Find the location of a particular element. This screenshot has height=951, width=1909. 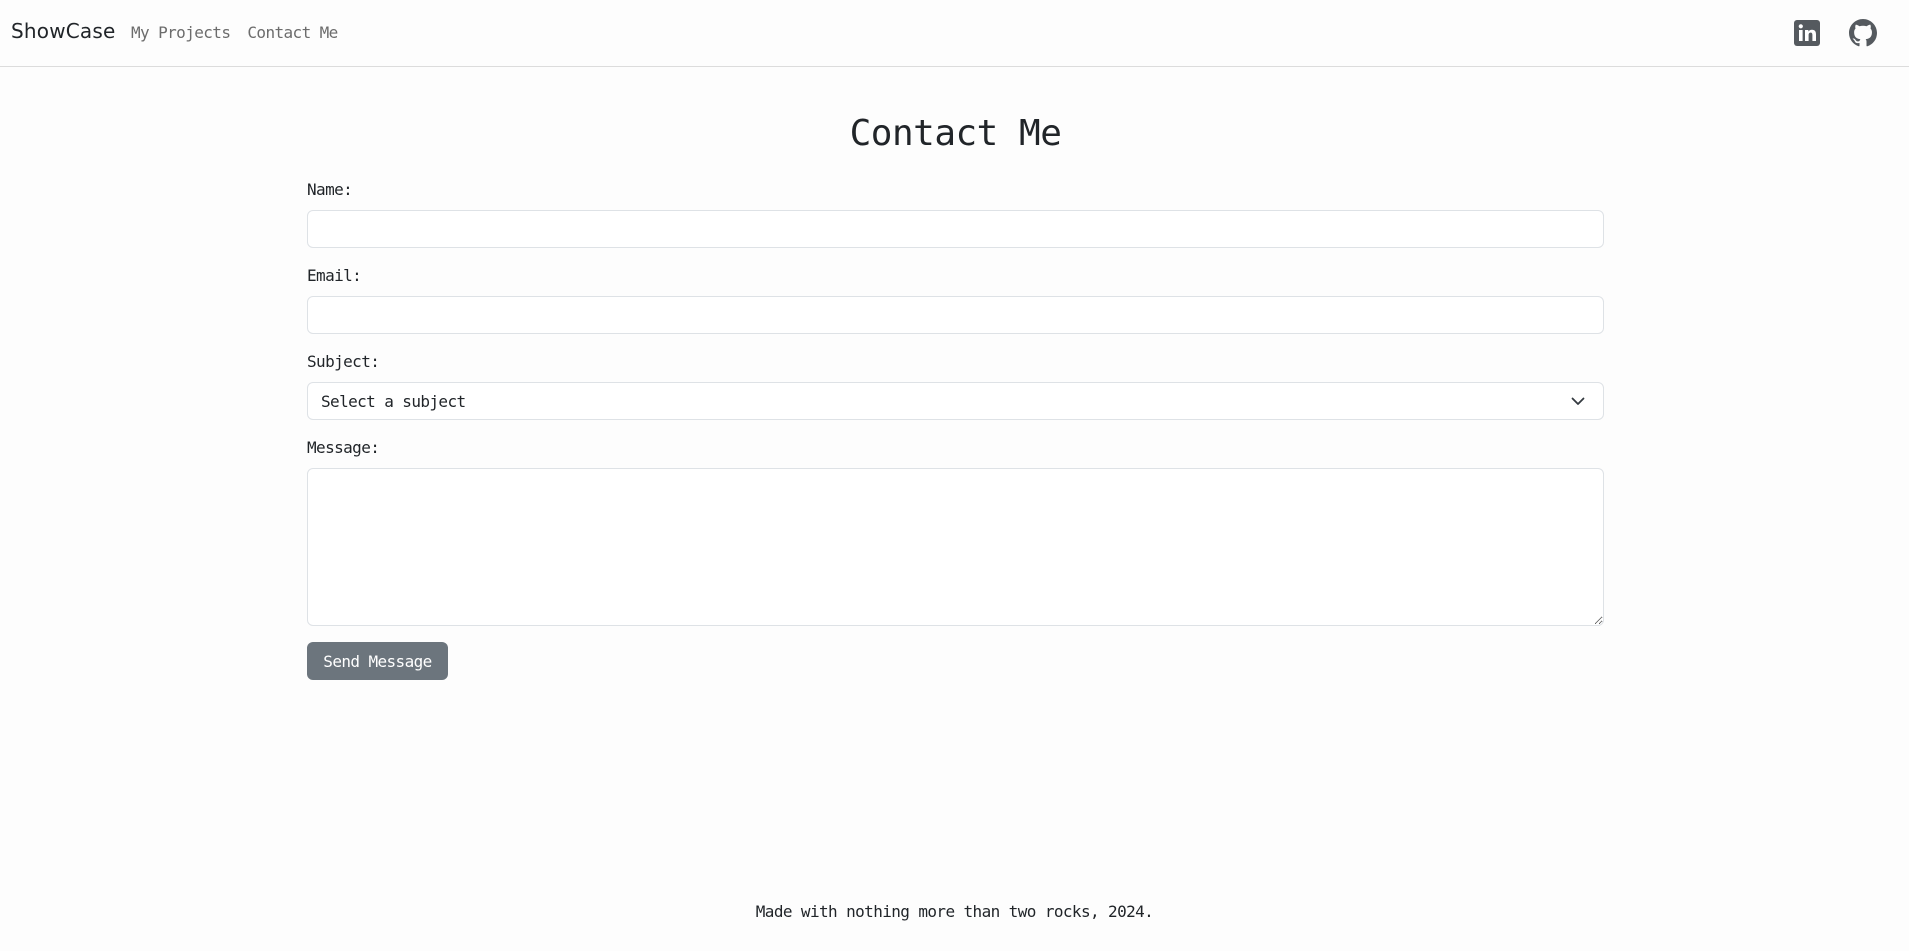

page-title: Contact Me is located at coordinates (955, 133).